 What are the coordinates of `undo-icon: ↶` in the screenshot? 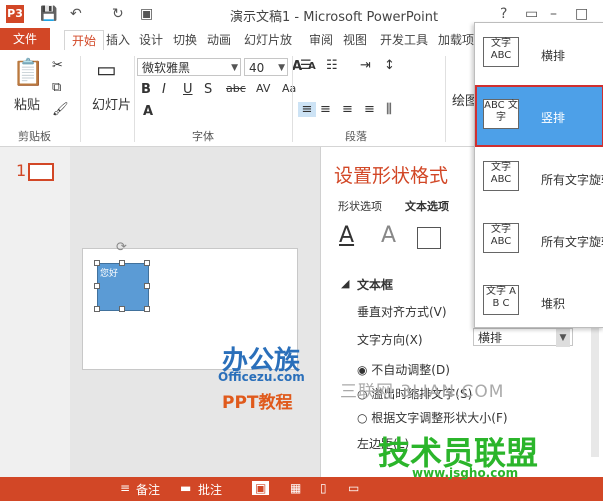 It's located at (76, 14).